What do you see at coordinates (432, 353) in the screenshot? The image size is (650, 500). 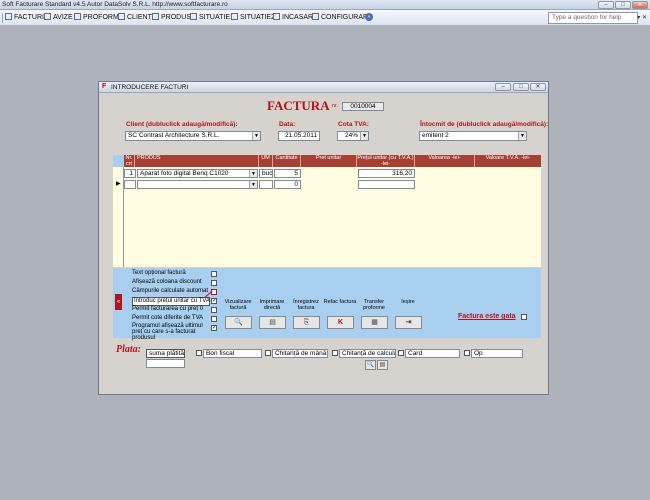 I see `card-option: Card` at bounding box center [432, 353].